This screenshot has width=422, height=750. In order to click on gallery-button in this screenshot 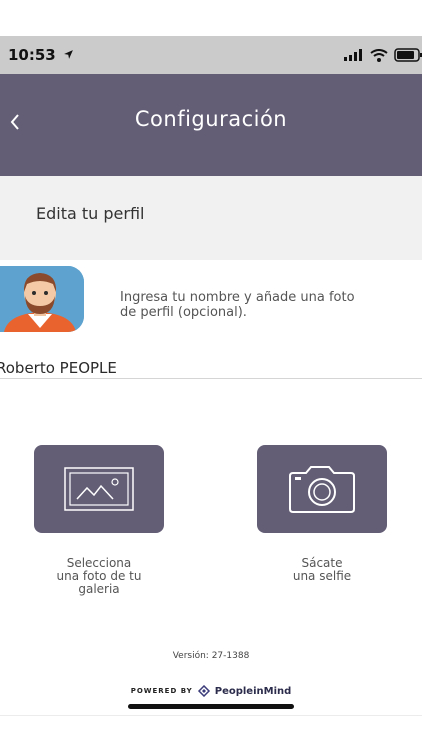, I will do `click(99, 489)`.